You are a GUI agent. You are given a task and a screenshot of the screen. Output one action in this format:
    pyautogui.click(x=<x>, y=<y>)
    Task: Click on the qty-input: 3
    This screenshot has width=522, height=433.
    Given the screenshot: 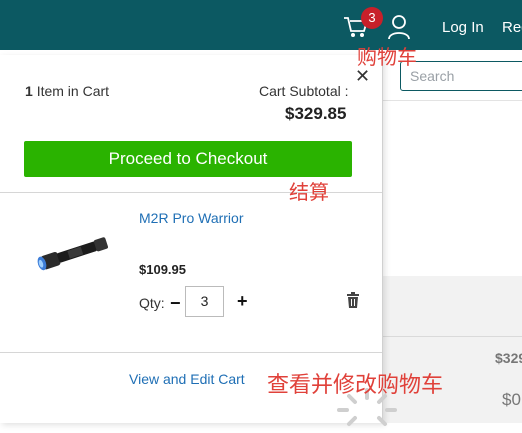 What is the action you would take?
    pyautogui.click(x=204, y=301)
    